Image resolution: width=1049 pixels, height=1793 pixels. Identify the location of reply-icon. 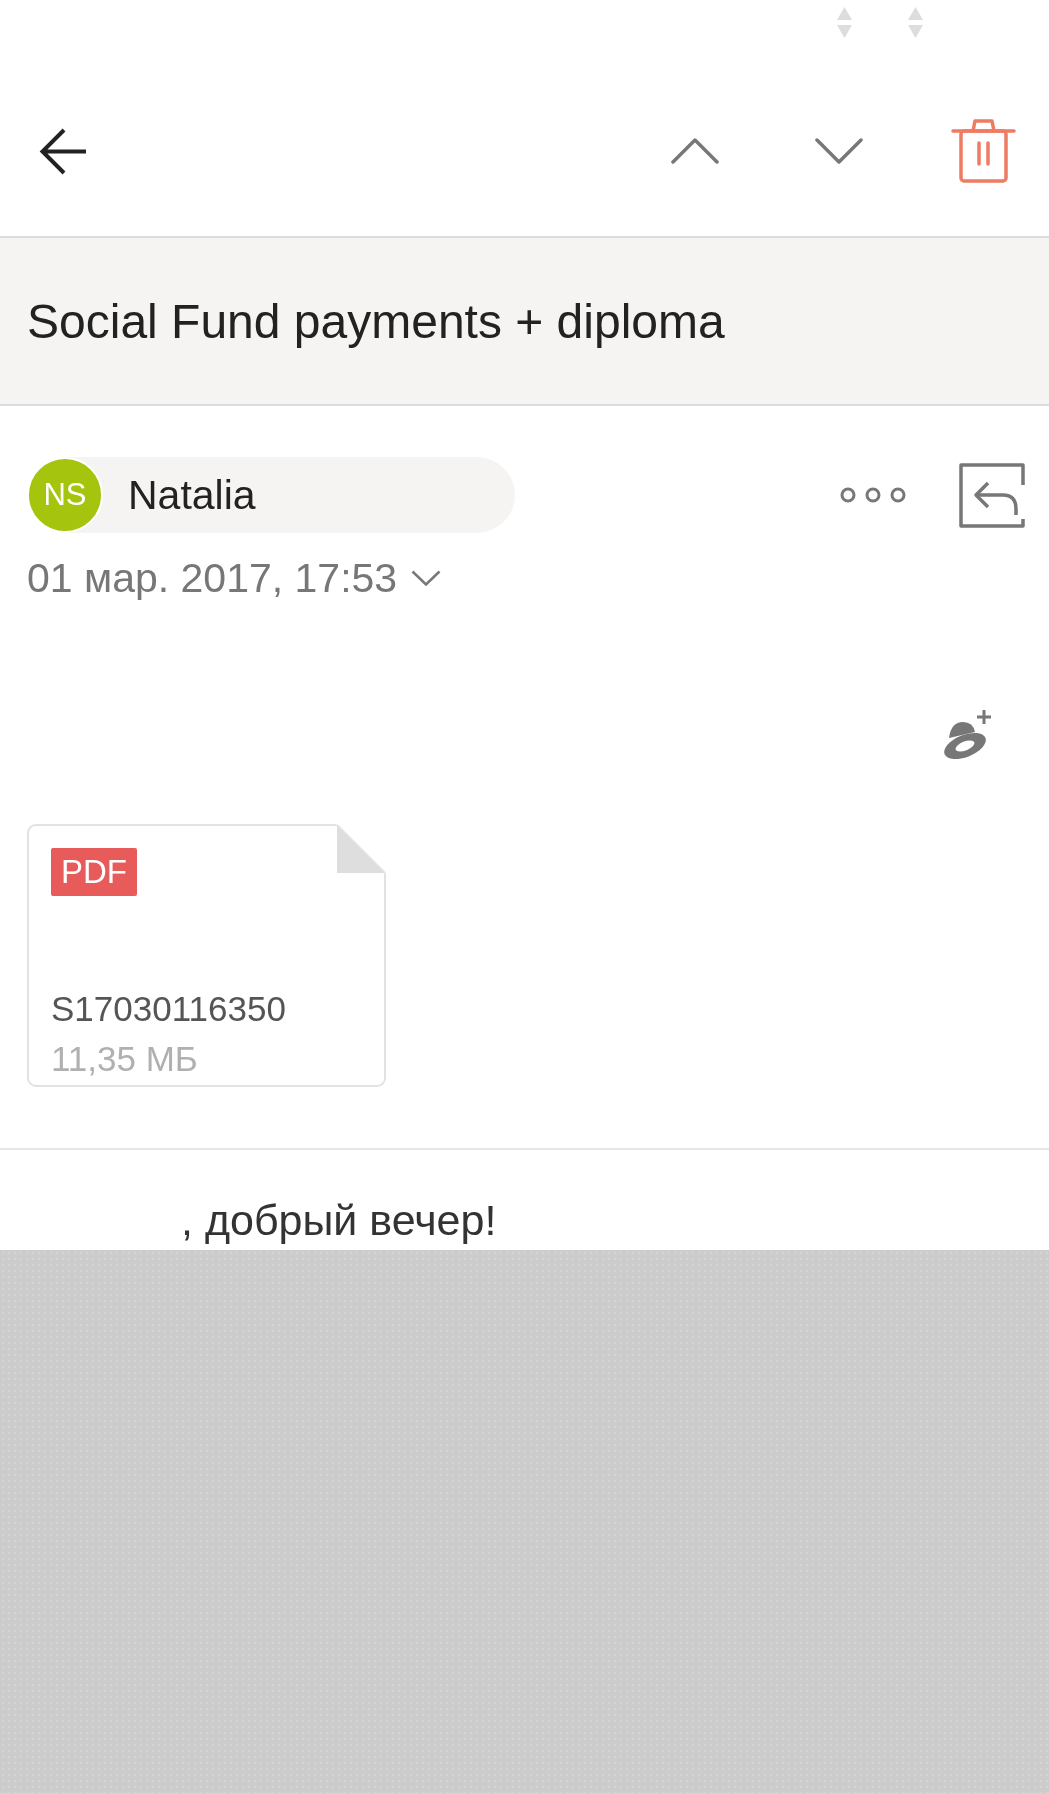
(992, 495).